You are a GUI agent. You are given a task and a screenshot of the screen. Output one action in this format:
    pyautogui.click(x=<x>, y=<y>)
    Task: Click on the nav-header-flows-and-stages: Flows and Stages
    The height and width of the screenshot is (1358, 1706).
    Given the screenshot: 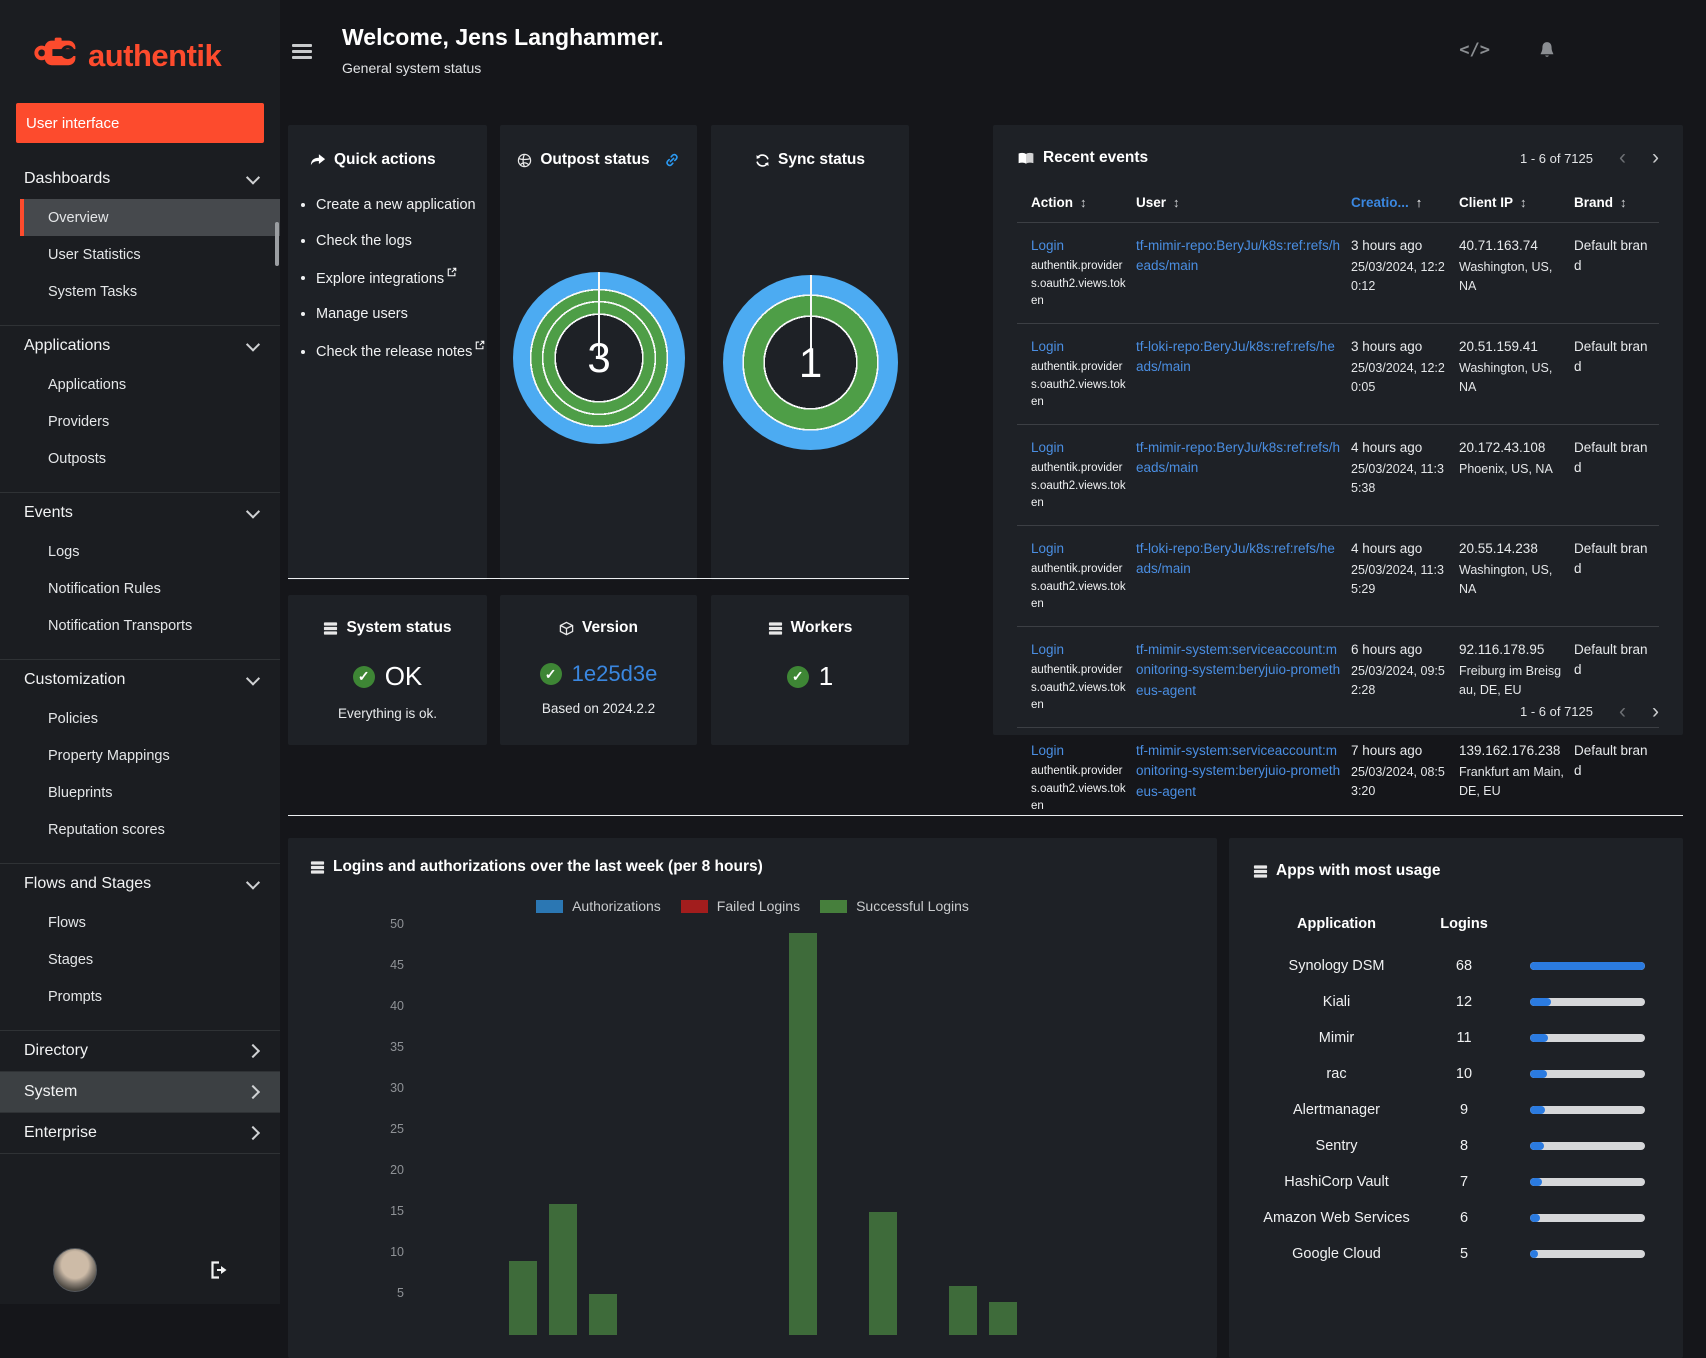 What is the action you would take?
    pyautogui.click(x=140, y=884)
    